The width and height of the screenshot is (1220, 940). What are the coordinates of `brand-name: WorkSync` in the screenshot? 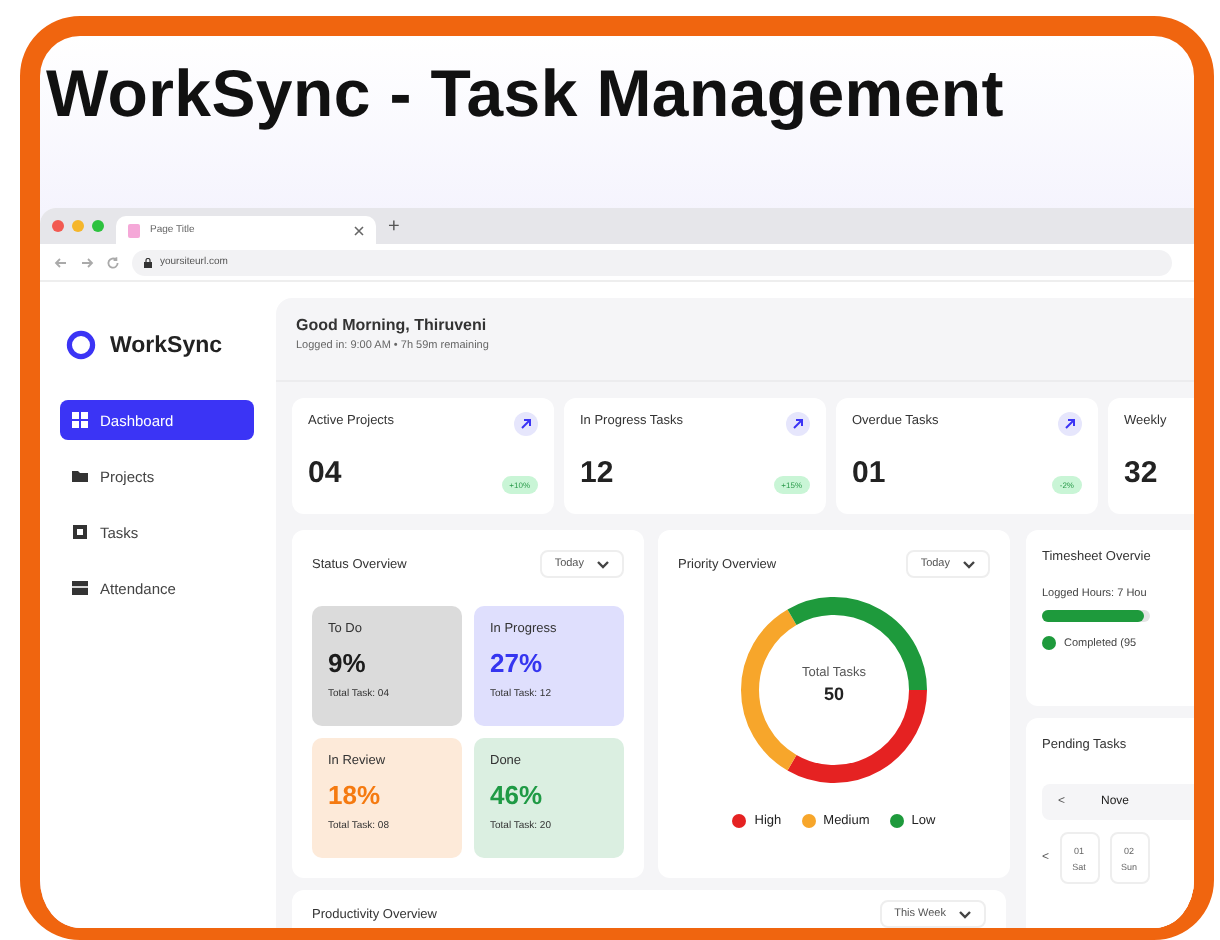 It's located at (166, 345).